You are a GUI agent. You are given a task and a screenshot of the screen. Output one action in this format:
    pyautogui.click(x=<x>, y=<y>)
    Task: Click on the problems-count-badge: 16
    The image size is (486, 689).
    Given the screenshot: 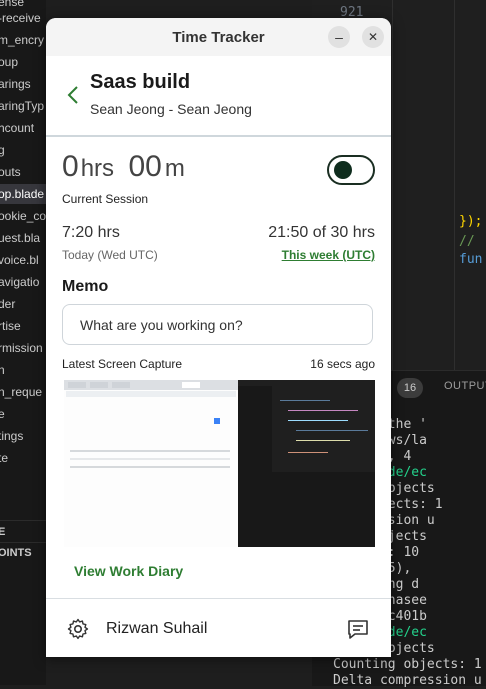 What is the action you would take?
    pyautogui.click(x=410, y=388)
    